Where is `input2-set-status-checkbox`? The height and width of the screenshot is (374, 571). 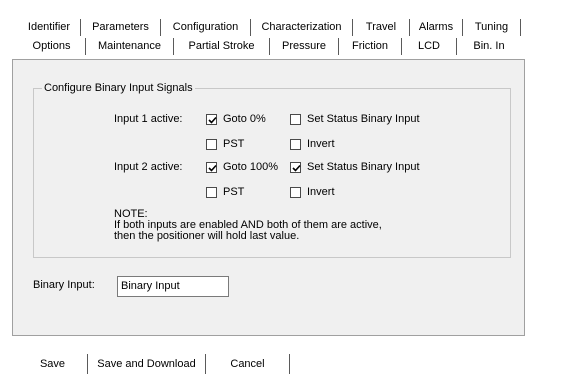 input2-set-status-checkbox is located at coordinates (295, 167).